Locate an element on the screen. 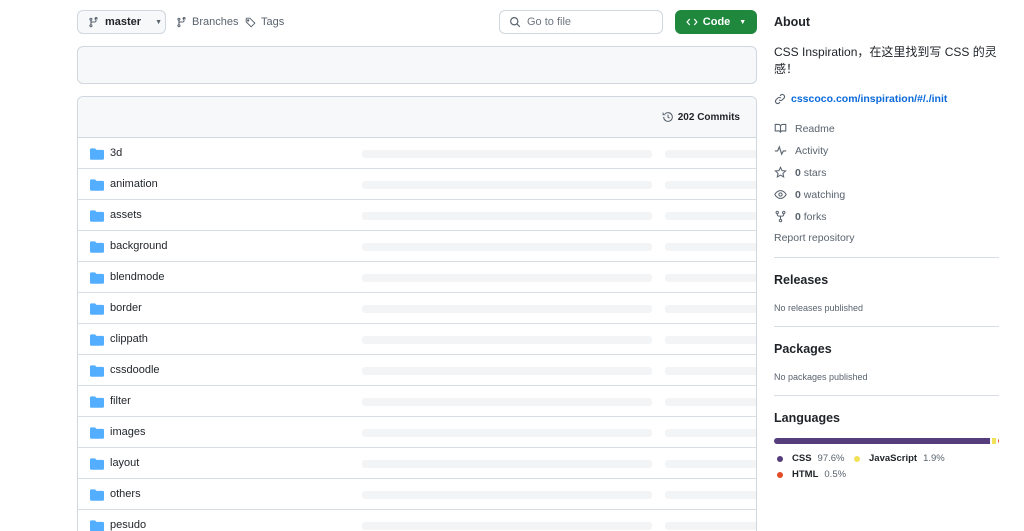 This screenshot has height=531, width=1024. file-row: border is located at coordinates (417, 308).